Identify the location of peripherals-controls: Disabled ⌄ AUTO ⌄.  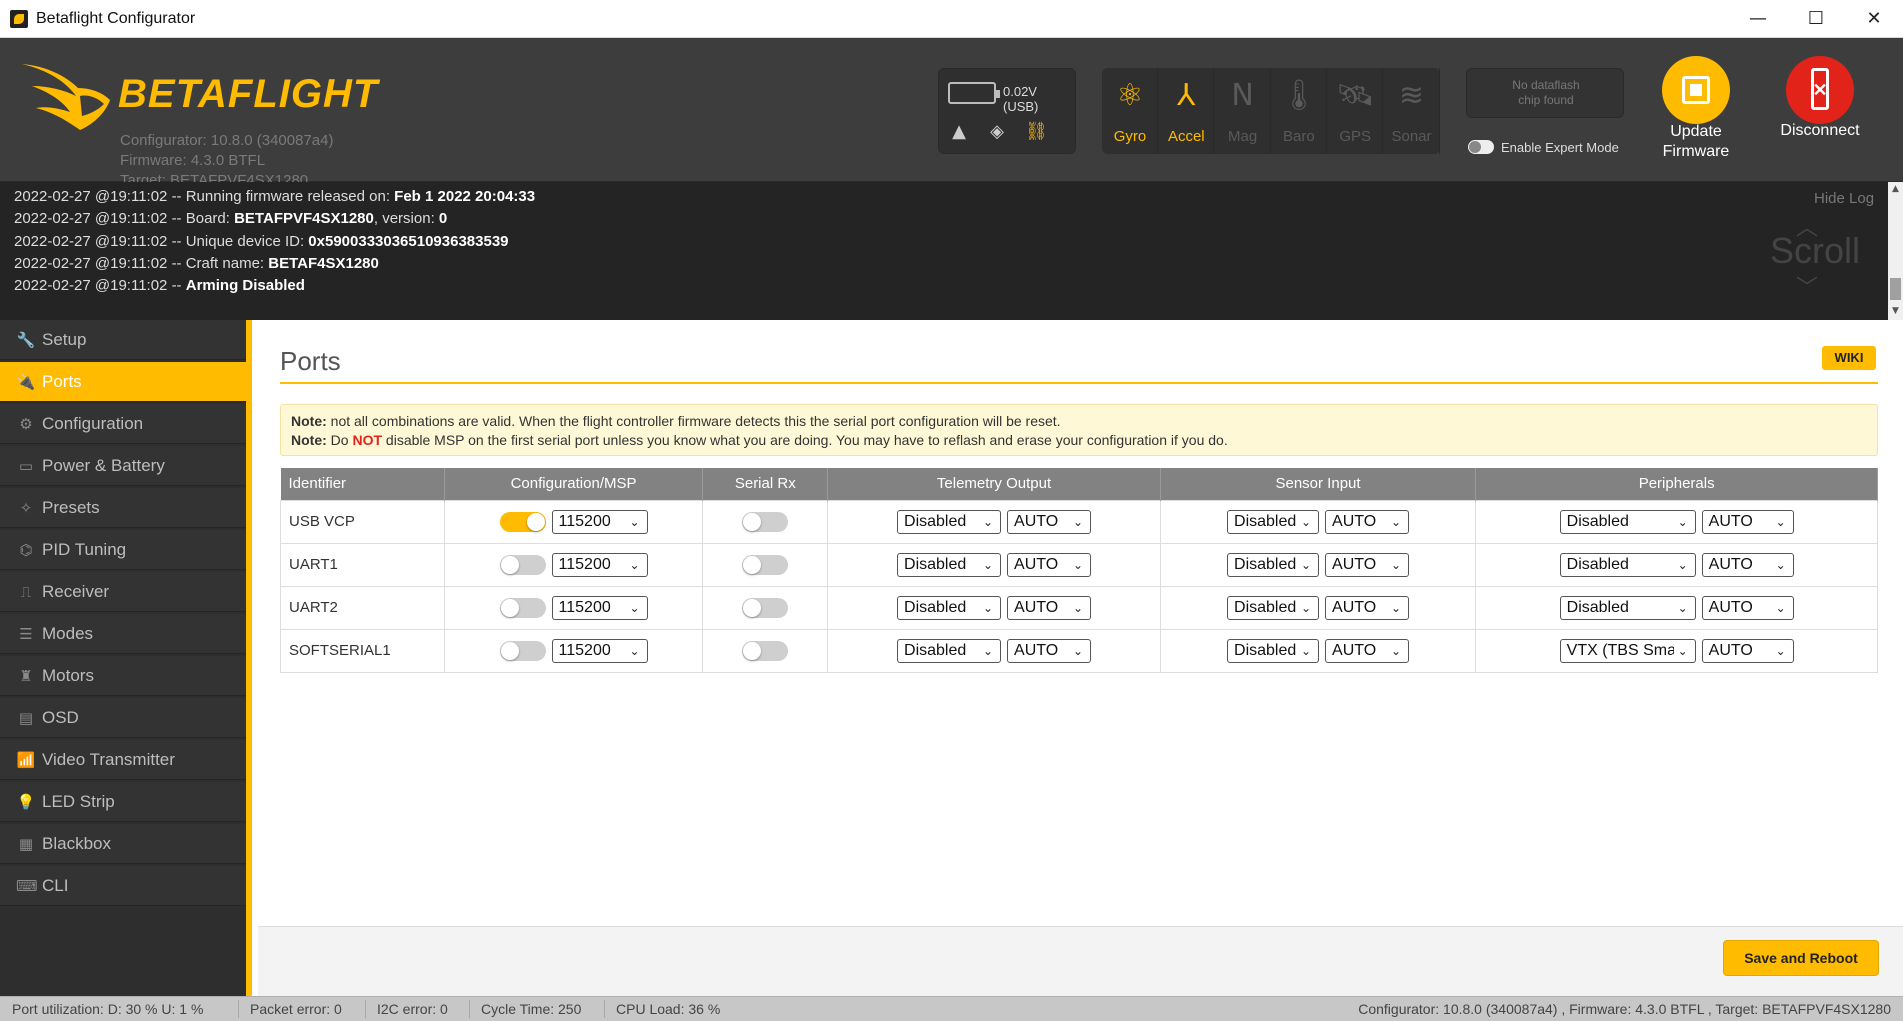
(1676, 607).